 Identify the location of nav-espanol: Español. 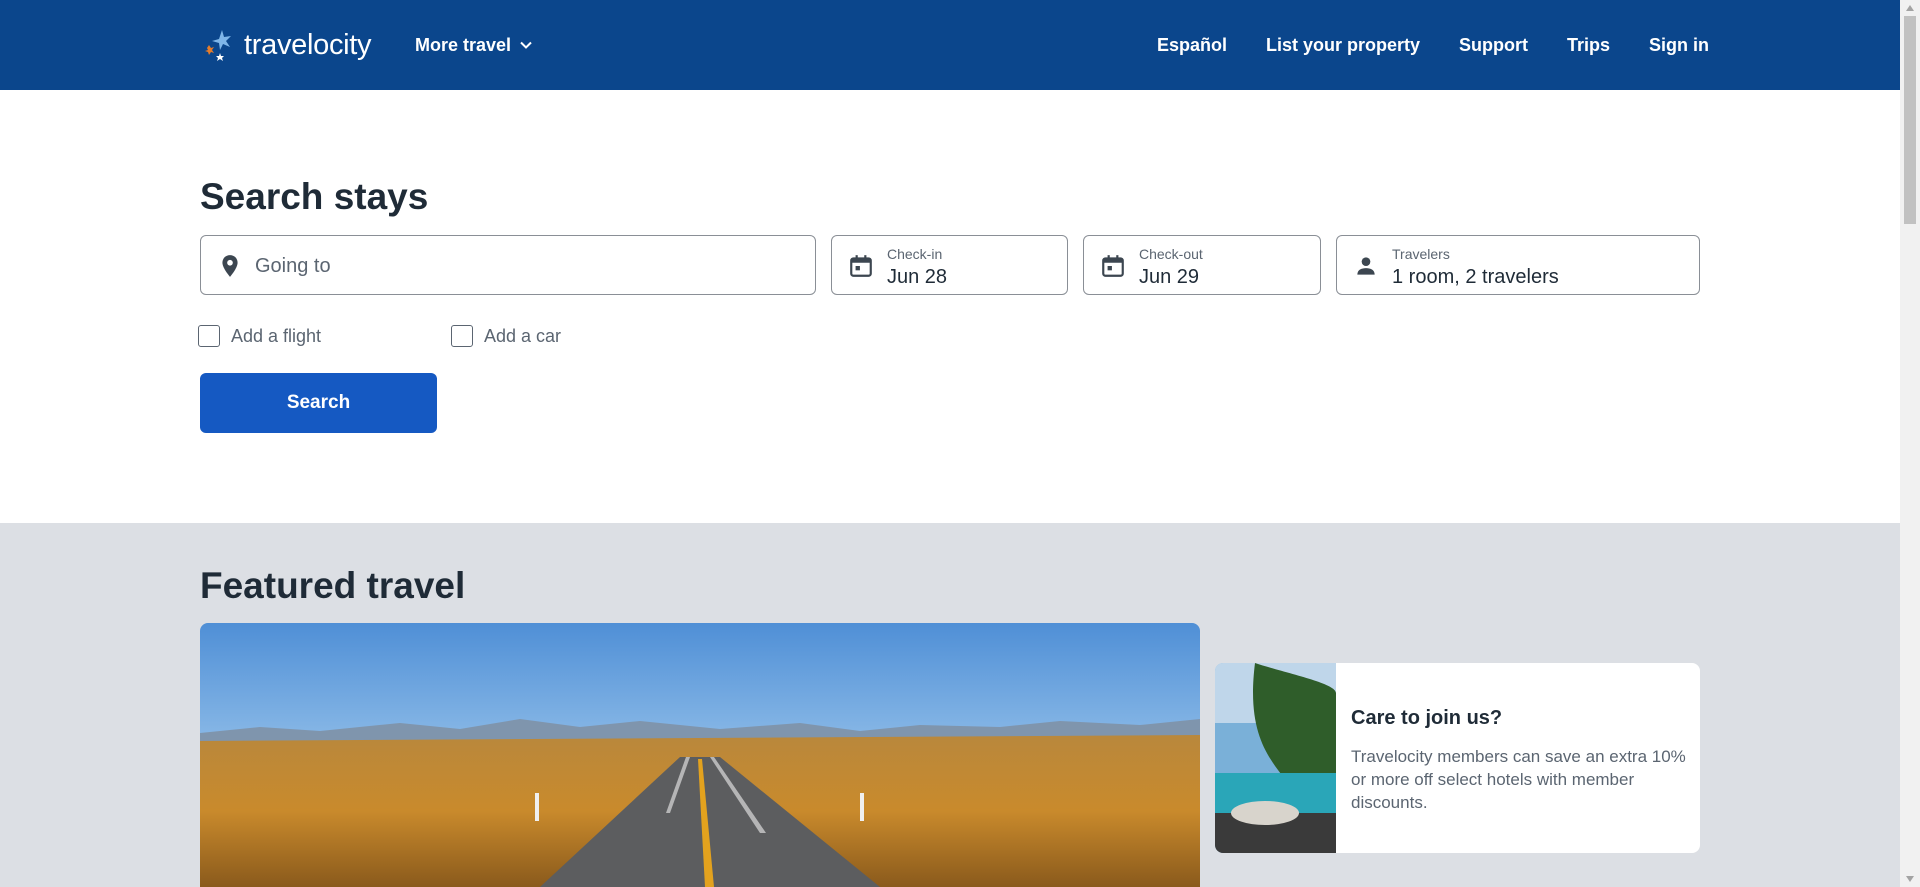
(1192, 45).